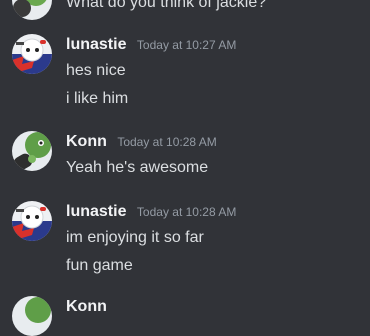 The image size is (370, 336). What do you see at coordinates (186, 45) in the screenshot?
I see `timestamp: Today at 10:27 AM` at bounding box center [186, 45].